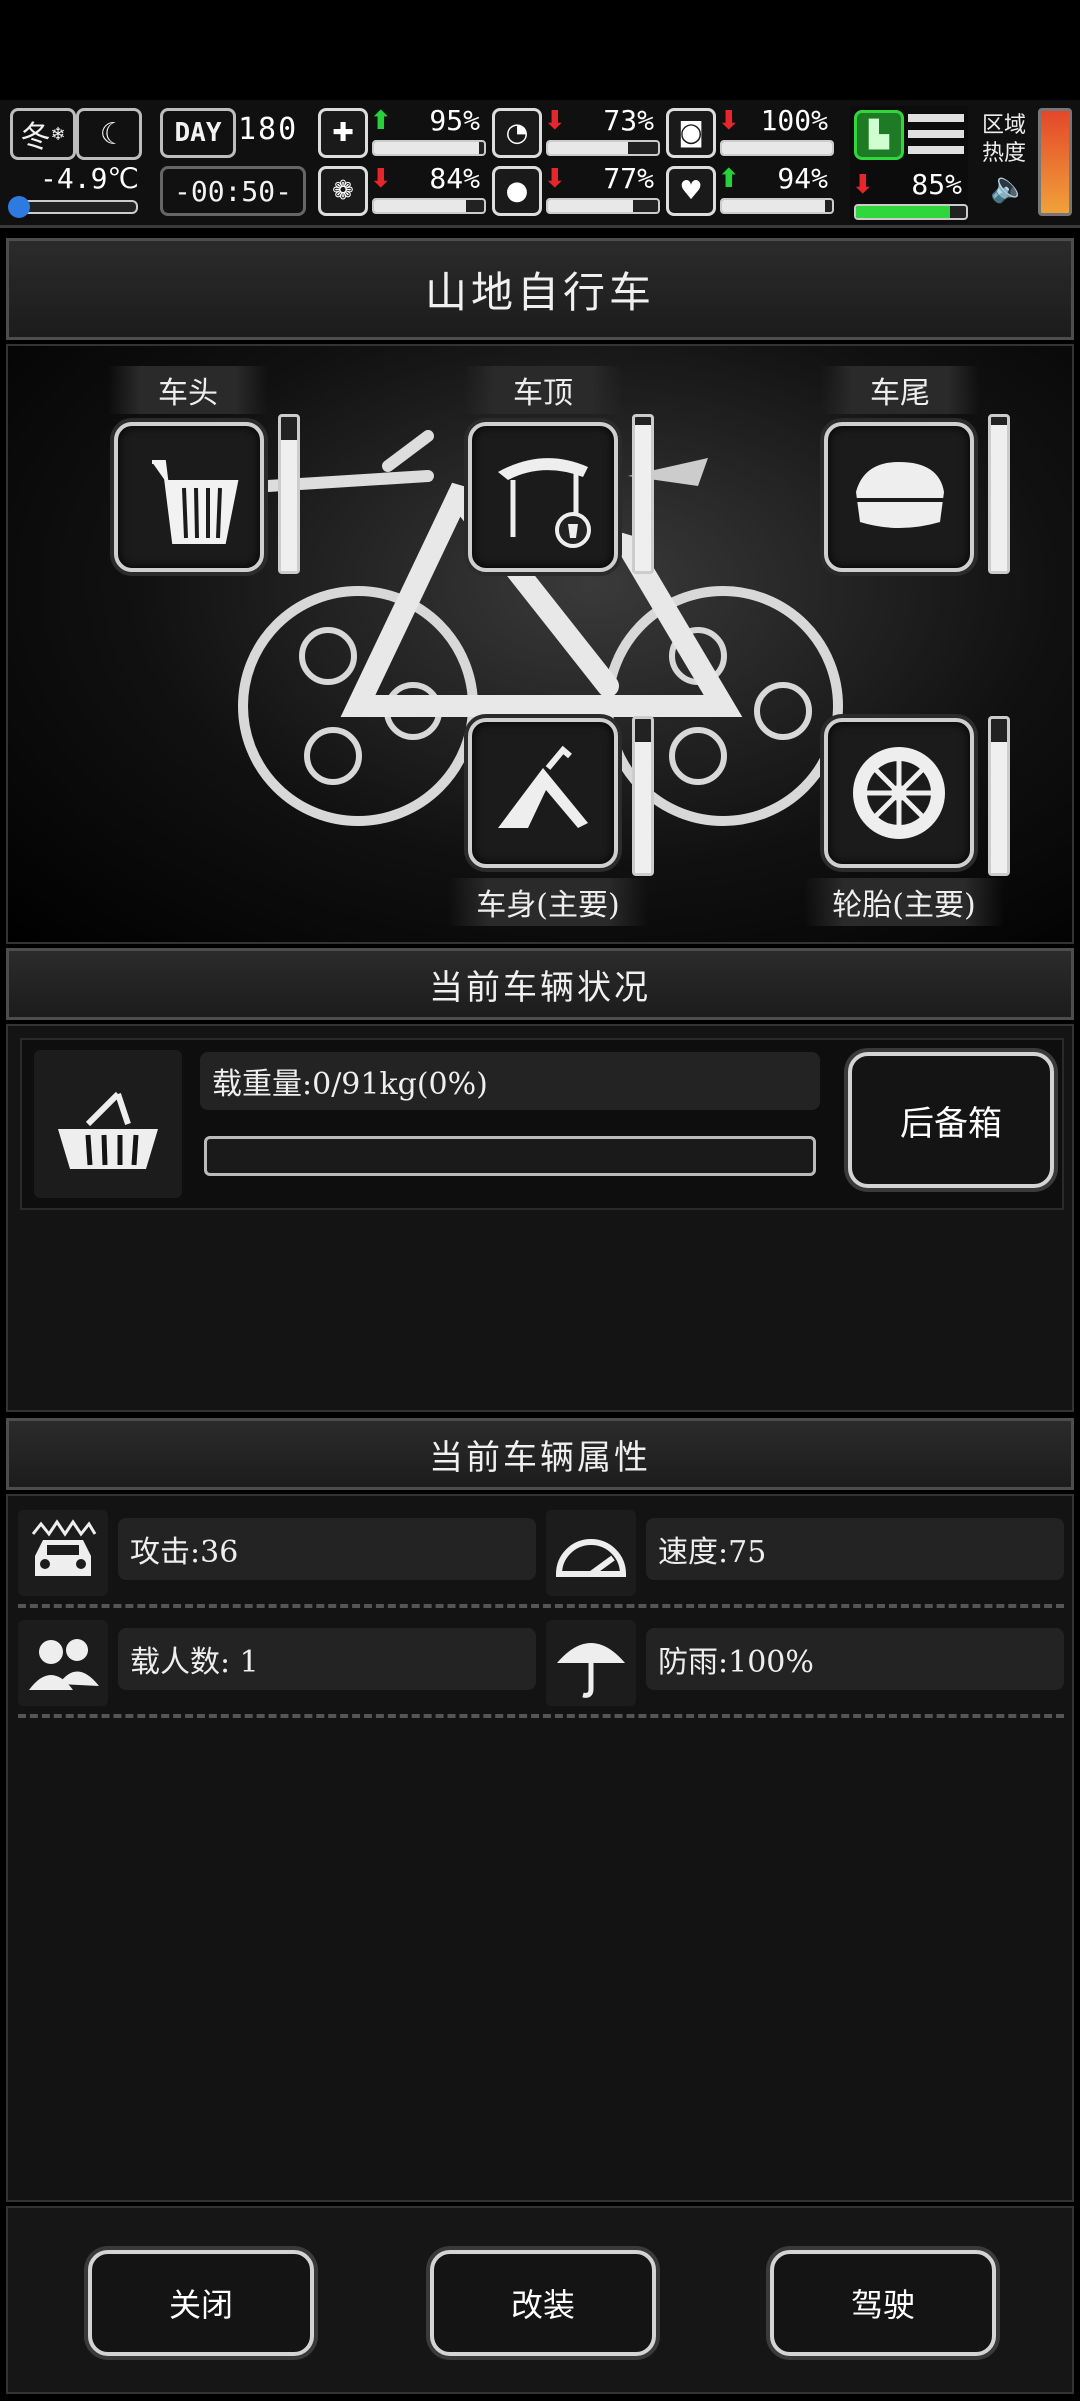 This screenshot has height=2401, width=1080. I want to click on speedometer-icon, so click(591, 1553).